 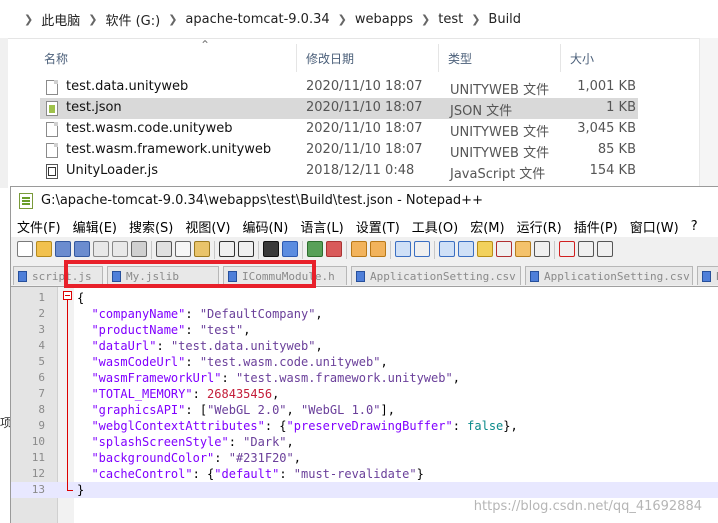 I want to click on zoom-in-icon, so click(x=315, y=249).